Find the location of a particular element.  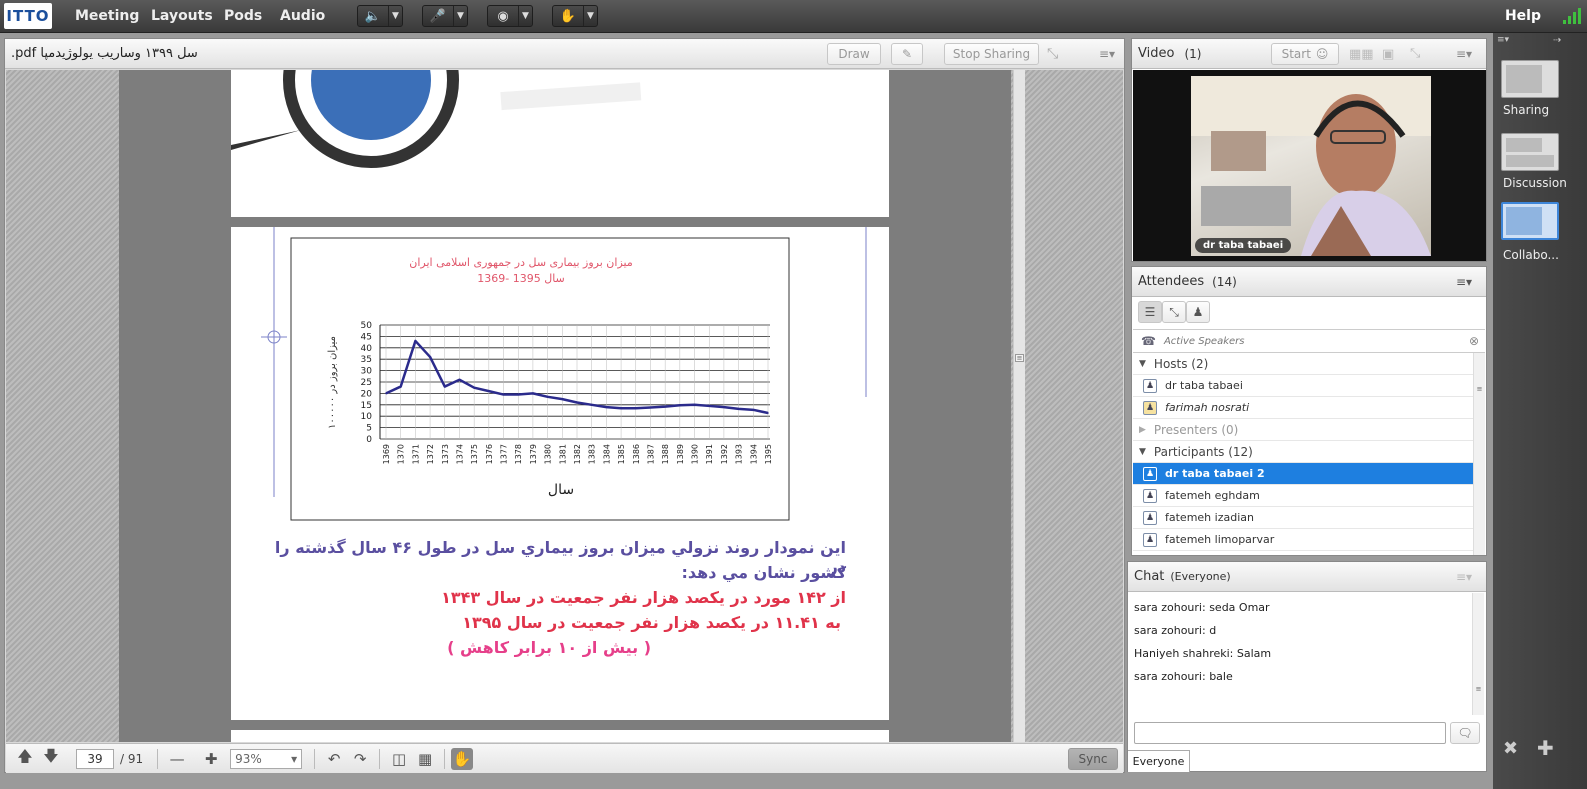

breakout-view-icon: ⤡ is located at coordinates (1174, 312).